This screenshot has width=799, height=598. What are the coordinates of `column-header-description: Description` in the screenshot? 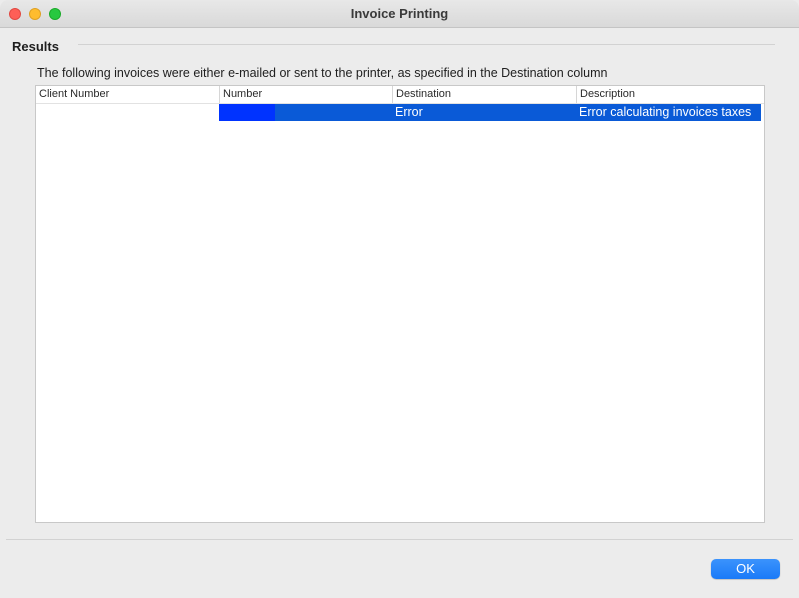 It's located at (669, 94).